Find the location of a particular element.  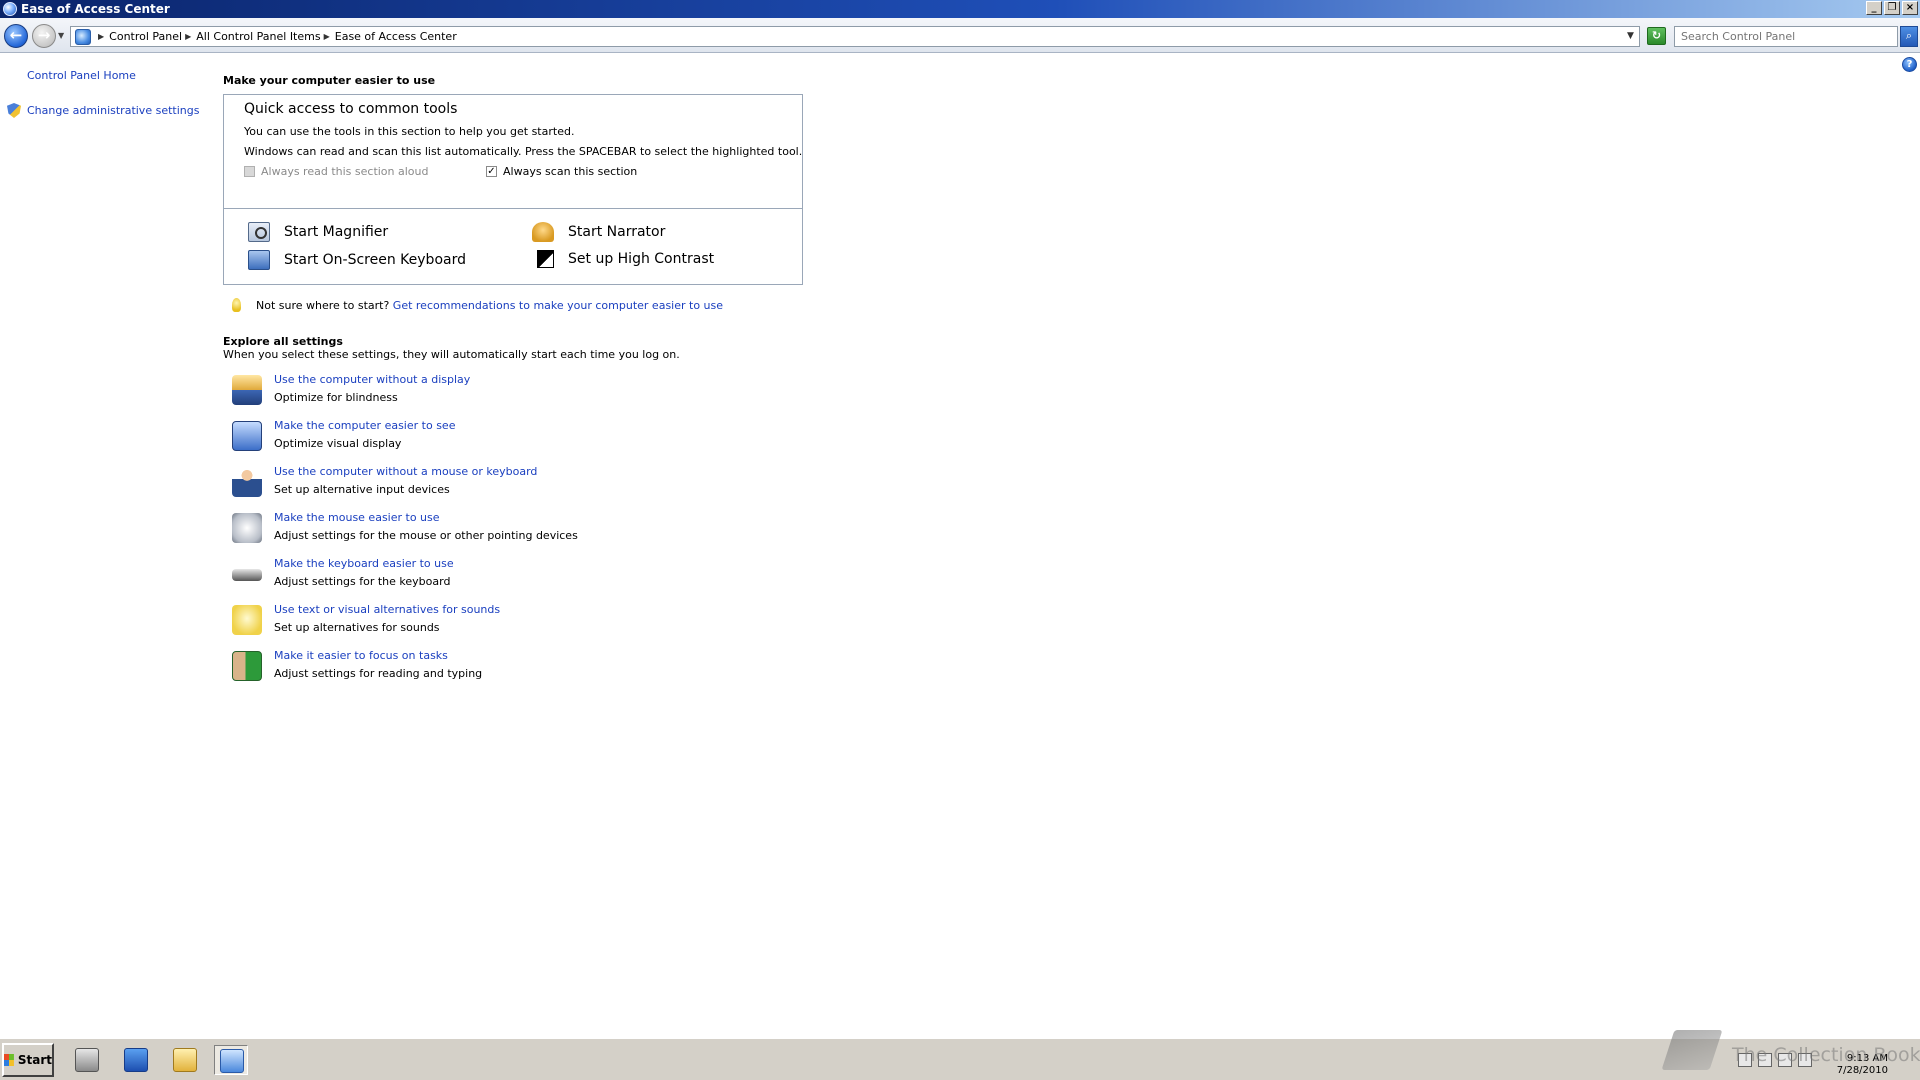

checkbox-unchecked is located at coordinates (249, 171).